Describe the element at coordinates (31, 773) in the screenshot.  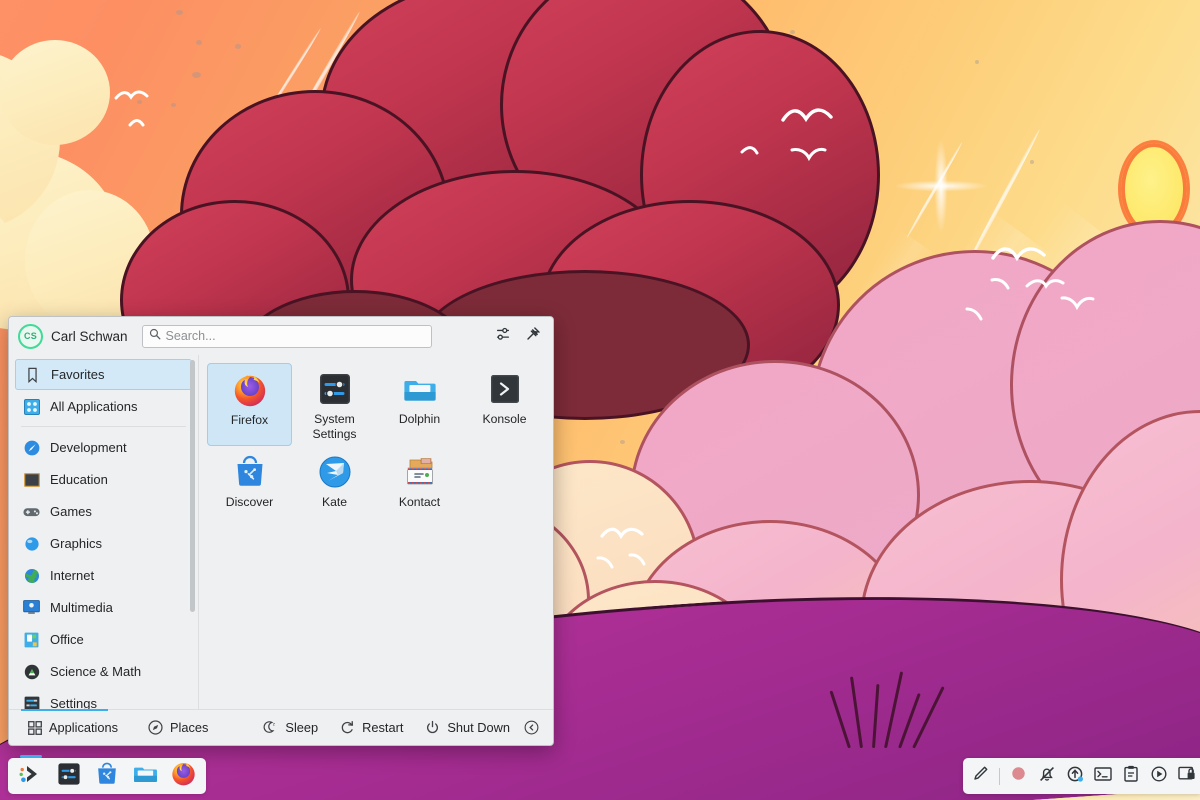
I see `kickoff-launcher-button` at that location.